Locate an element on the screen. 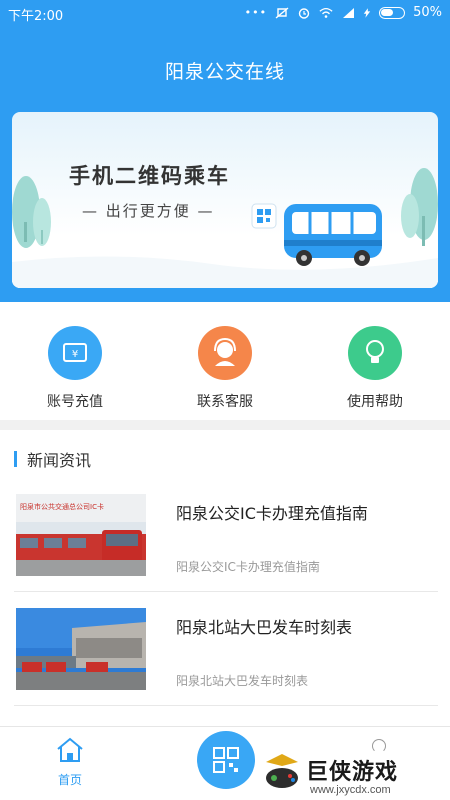  status-time: 下午2:00 is located at coordinates (36, 16).